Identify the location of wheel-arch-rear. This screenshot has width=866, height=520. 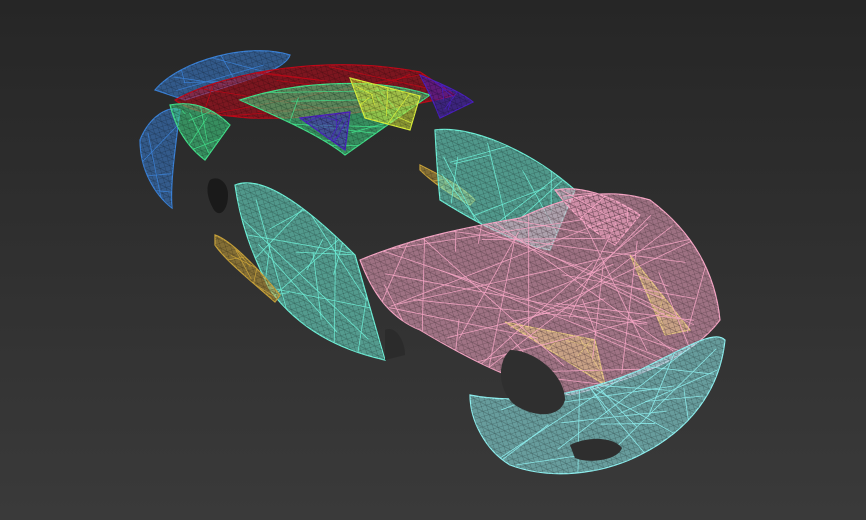
(217, 196).